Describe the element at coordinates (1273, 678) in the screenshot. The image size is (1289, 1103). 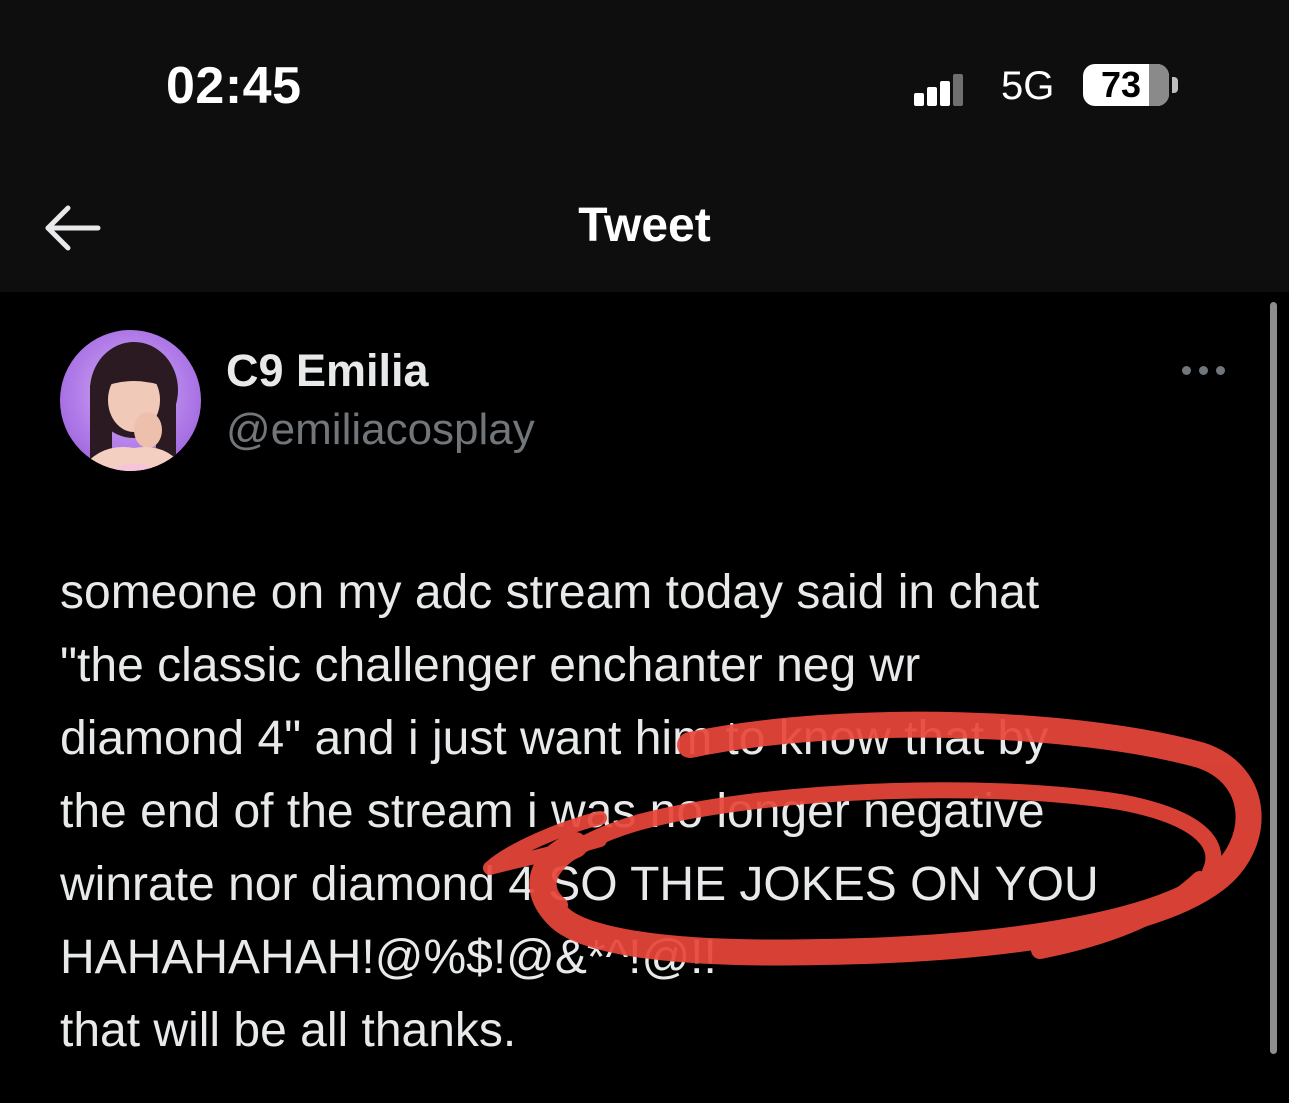
I see `scrollbar` at that location.